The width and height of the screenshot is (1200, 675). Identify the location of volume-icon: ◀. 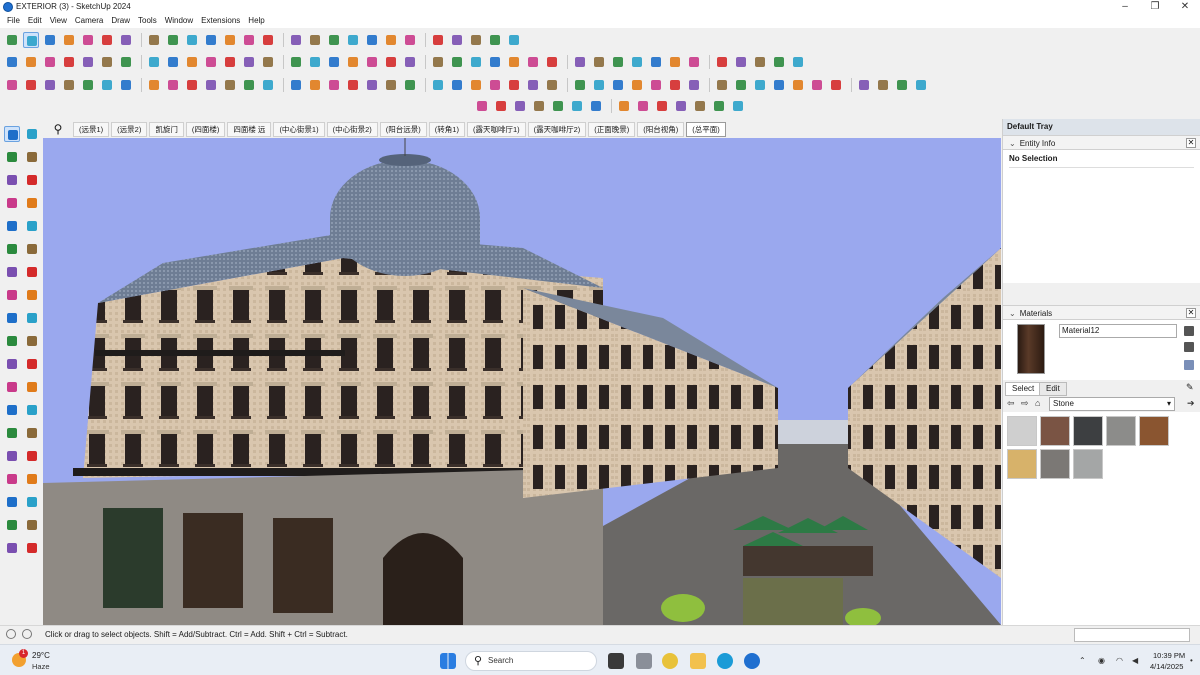
(1136, 660).